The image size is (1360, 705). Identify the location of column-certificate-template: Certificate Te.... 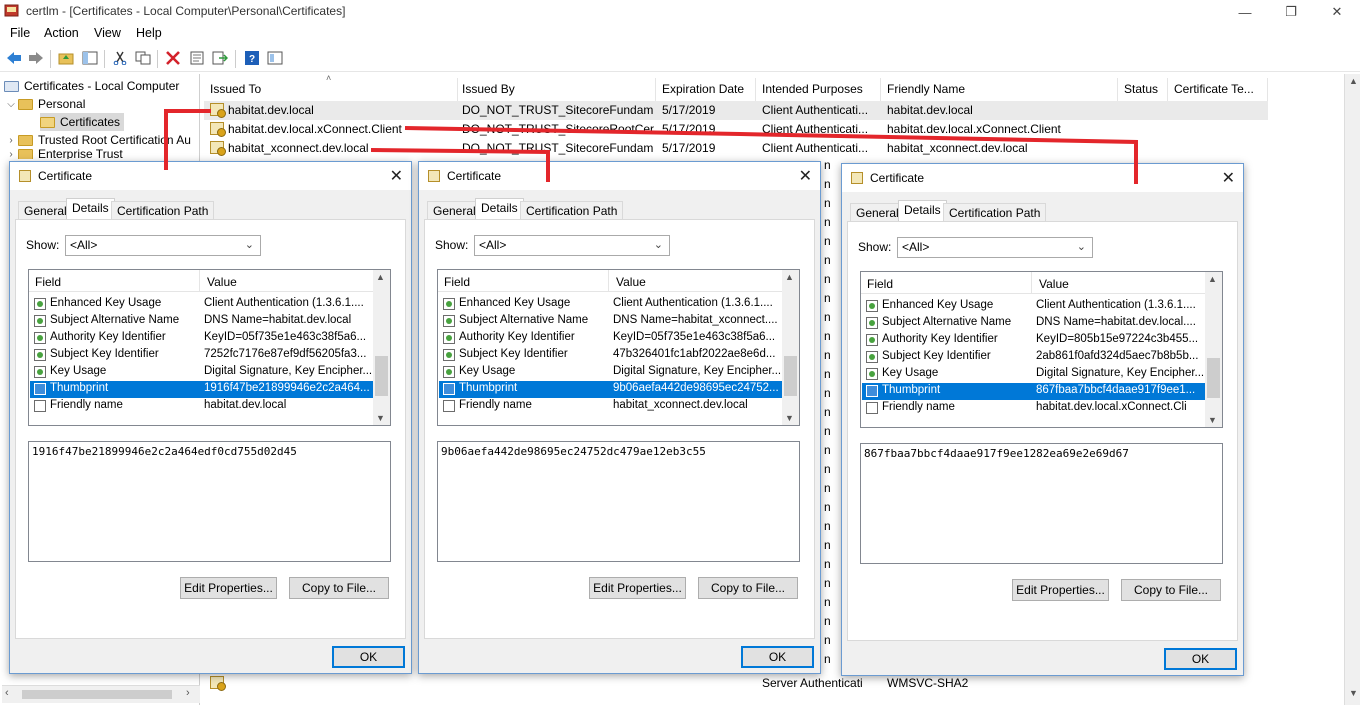
(1218, 90).